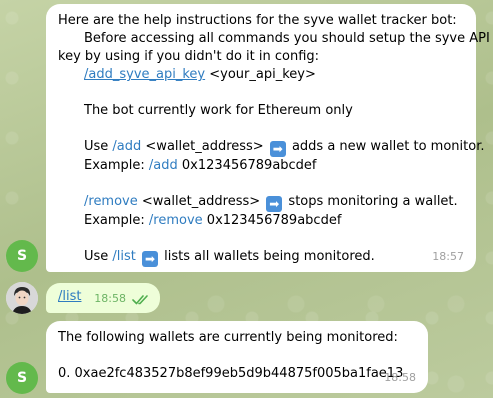 This screenshot has width=493, height=398. I want to click on add-example-command: /add, so click(163, 165).